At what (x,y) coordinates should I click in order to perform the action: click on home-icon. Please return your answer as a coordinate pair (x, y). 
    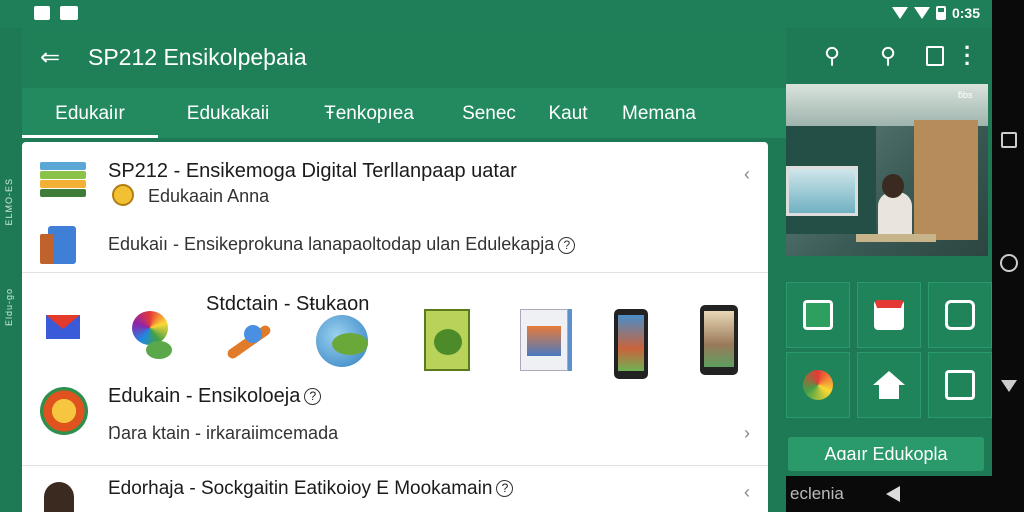
    Looking at the image, I should click on (889, 378).